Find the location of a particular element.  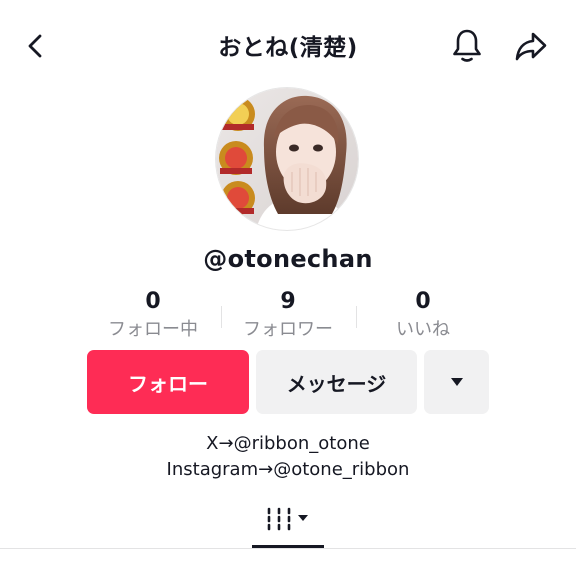

likes-label: いいね is located at coordinates (423, 329).